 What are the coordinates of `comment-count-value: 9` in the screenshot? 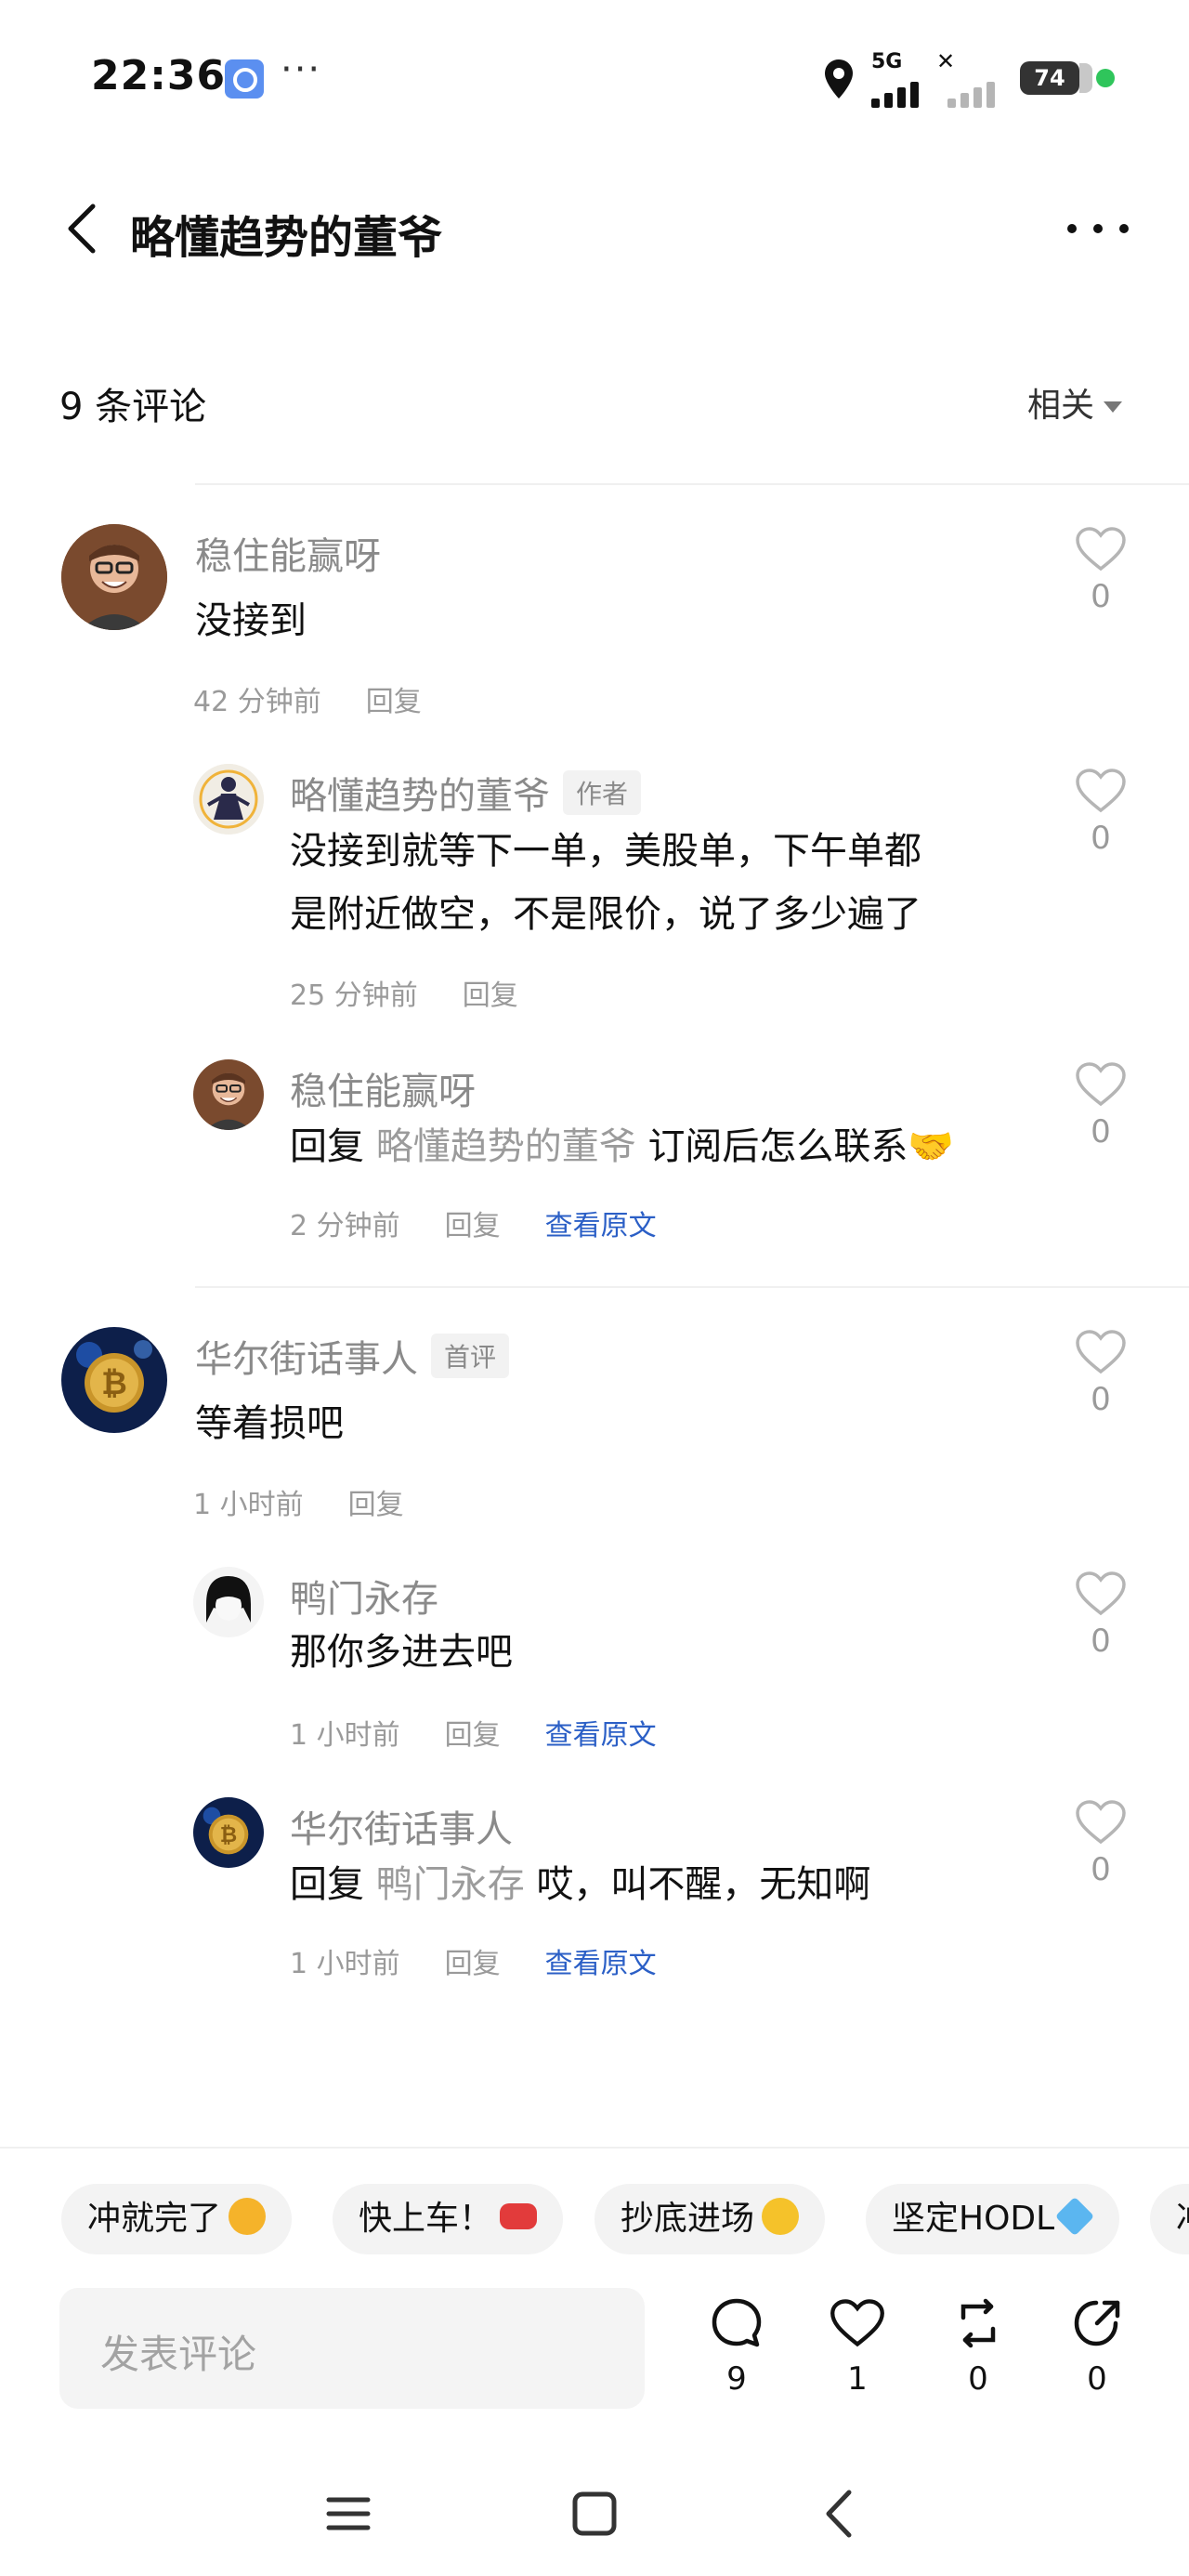 It's located at (736, 2379).